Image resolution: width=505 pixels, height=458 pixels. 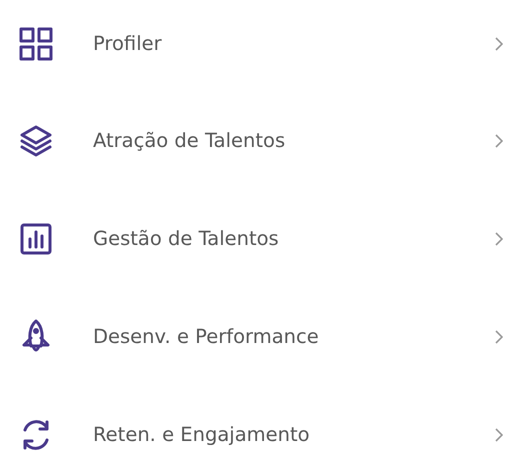 What do you see at coordinates (36, 44) in the screenshot?
I see `grid-icon` at bounding box center [36, 44].